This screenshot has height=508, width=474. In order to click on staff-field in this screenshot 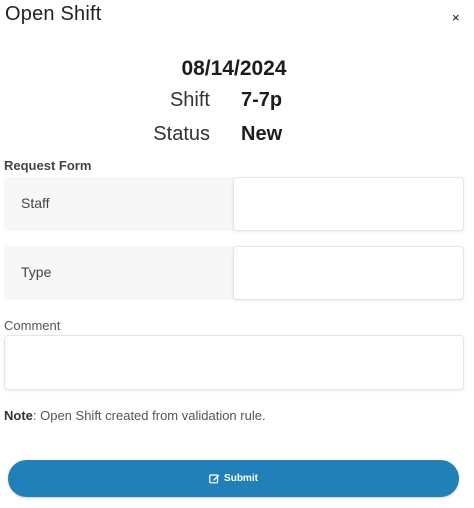, I will do `click(348, 204)`.